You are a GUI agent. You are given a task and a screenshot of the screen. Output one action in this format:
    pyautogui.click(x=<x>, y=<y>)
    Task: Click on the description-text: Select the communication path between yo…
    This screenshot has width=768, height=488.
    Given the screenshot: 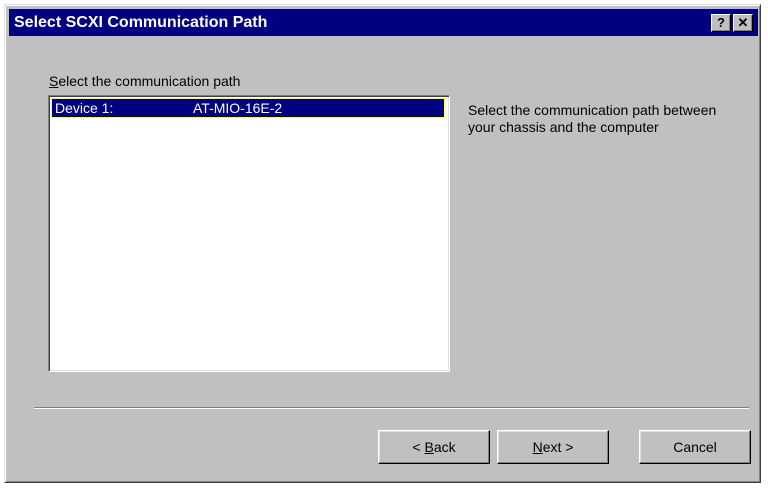 What is the action you would take?
    pyautogui.click(x=592, y=118)
    